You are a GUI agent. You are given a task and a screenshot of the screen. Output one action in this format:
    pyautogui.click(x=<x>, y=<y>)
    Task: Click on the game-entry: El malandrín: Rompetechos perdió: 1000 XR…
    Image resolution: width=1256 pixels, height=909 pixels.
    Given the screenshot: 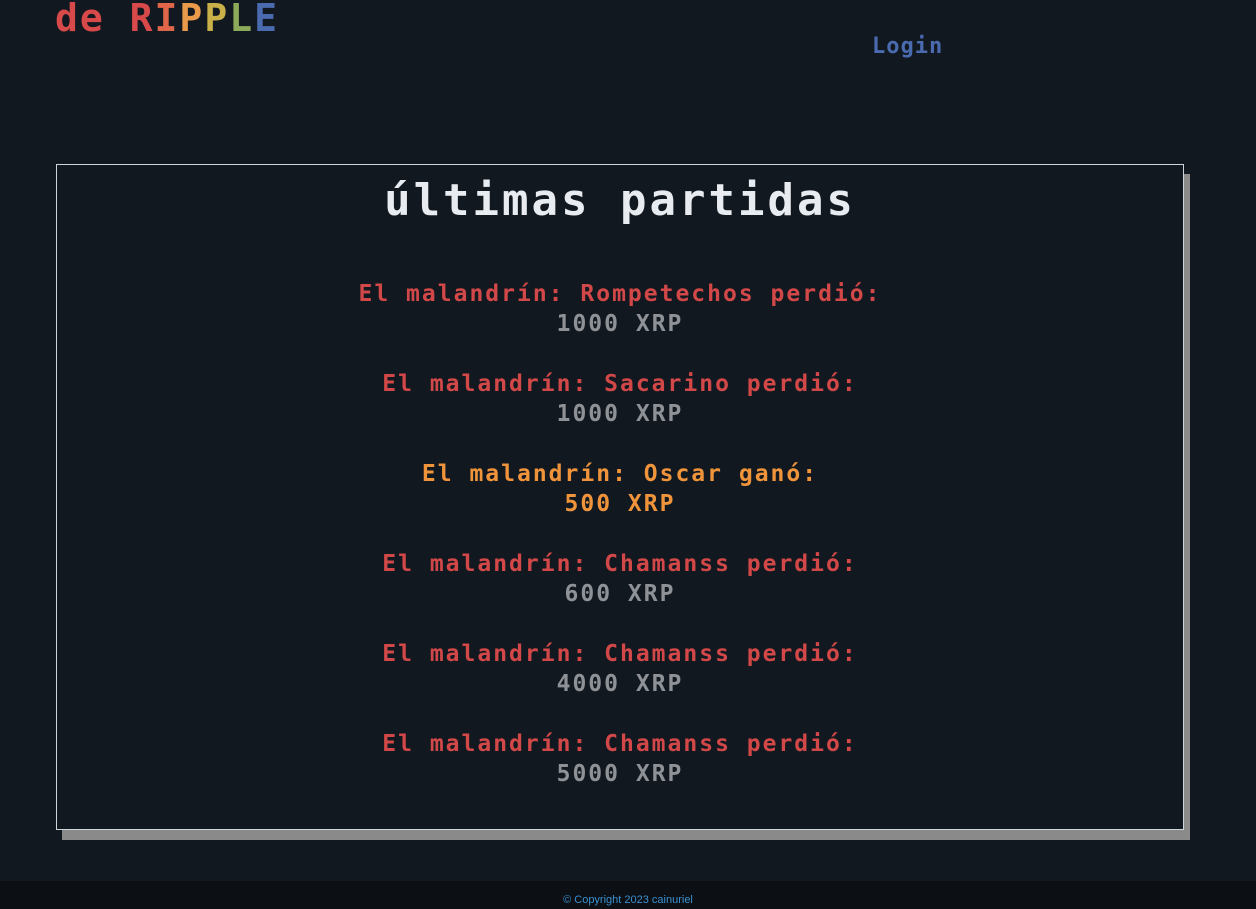 What is the action you would take?
    pyautogui.click(x=620, y=324)
    